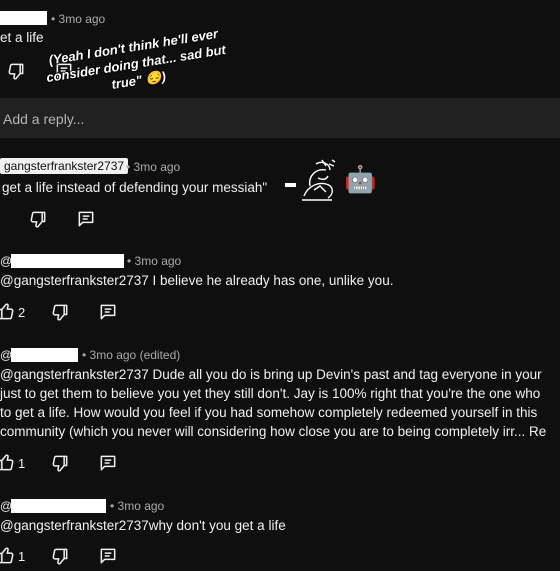  I want to click on author-handle: gangsterfrankster2737, so click(64, 166).